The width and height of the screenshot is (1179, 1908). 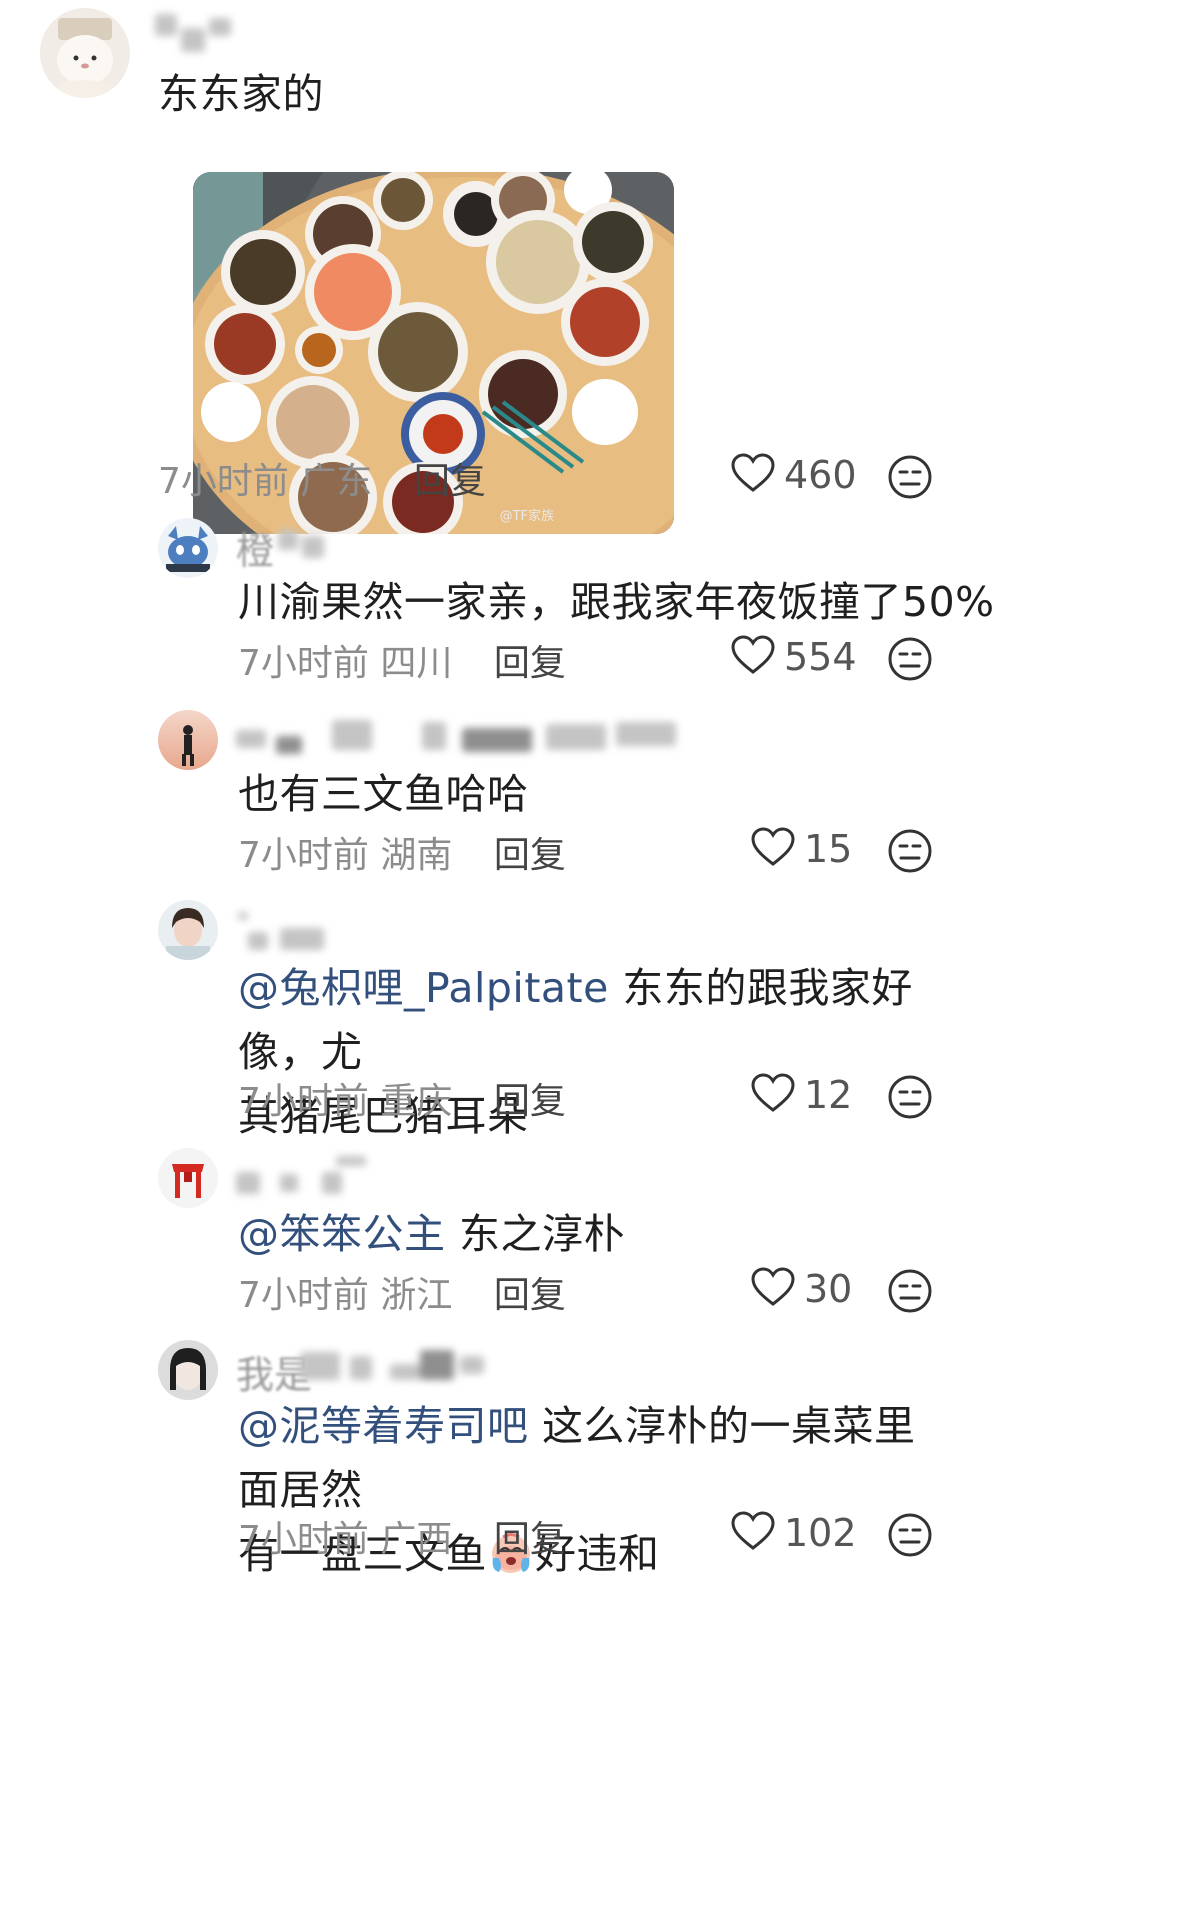 What do you see at coordinates (416, 1539) in the screenshot?
I see `comment-location: 广西` at bounding box center [416, 1539].